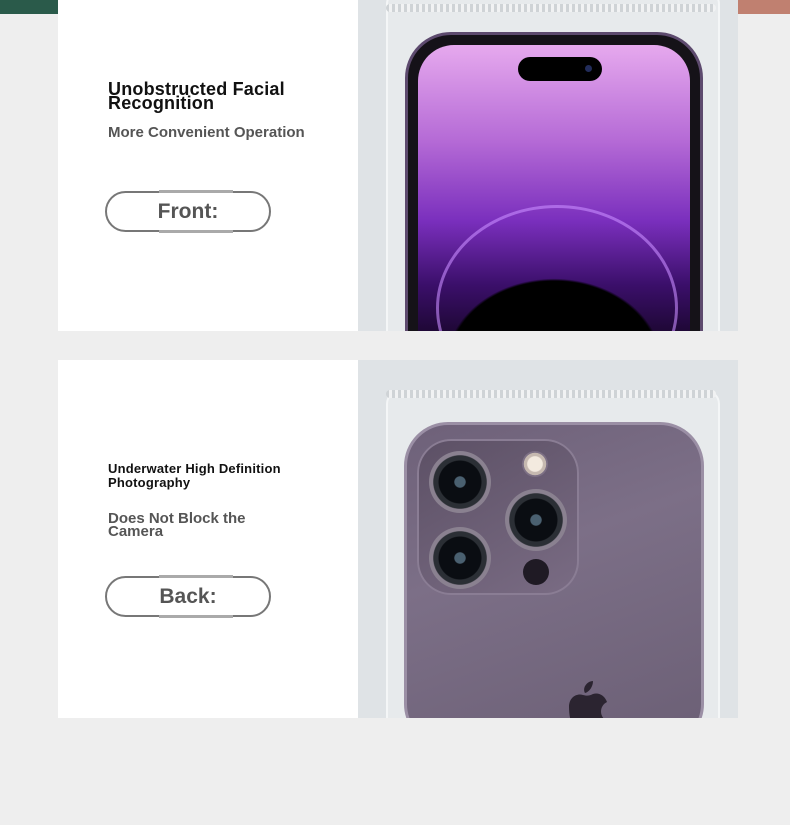 Image resolution: width=790 pixels, height=825 pixels. I want to click on front-camera-icon, so click(588, 68).